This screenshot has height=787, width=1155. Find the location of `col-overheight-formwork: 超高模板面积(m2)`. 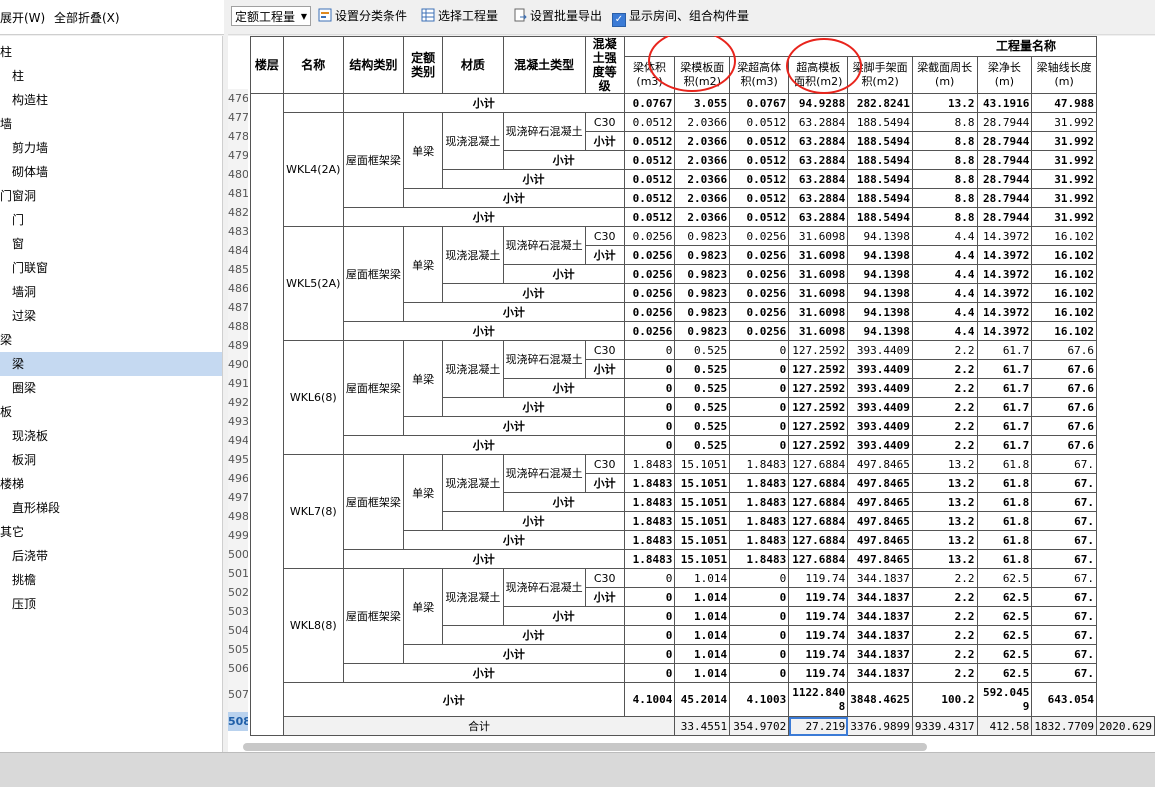

col-overheight-formwork: 超高模板面积(m2) is located at coordinates (818, 75).